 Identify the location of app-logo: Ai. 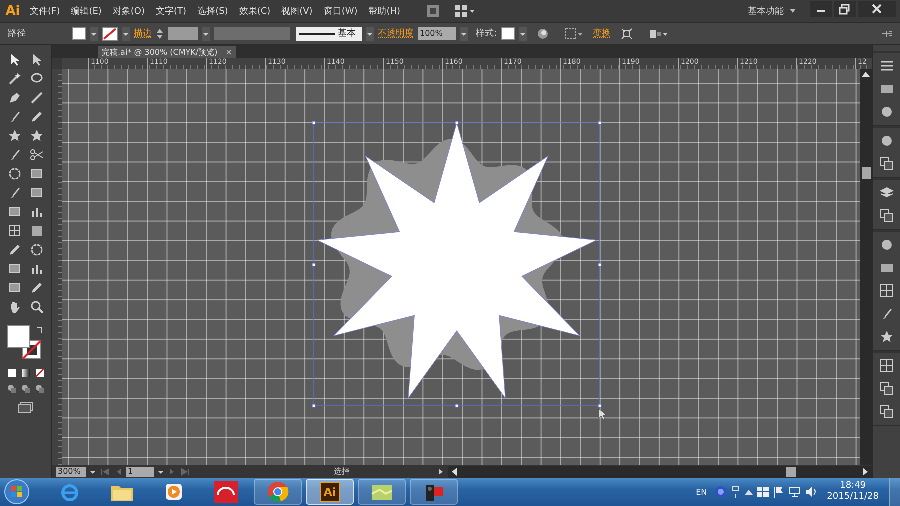
(13, 11).